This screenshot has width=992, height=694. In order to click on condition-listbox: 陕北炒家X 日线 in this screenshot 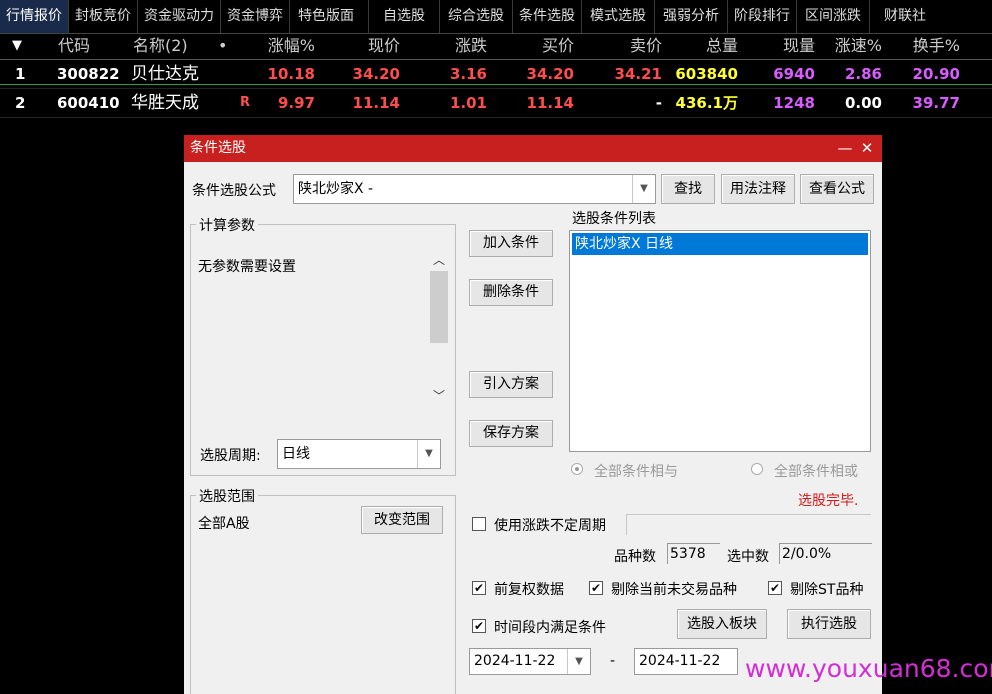, I will do `click(720, 341)`.